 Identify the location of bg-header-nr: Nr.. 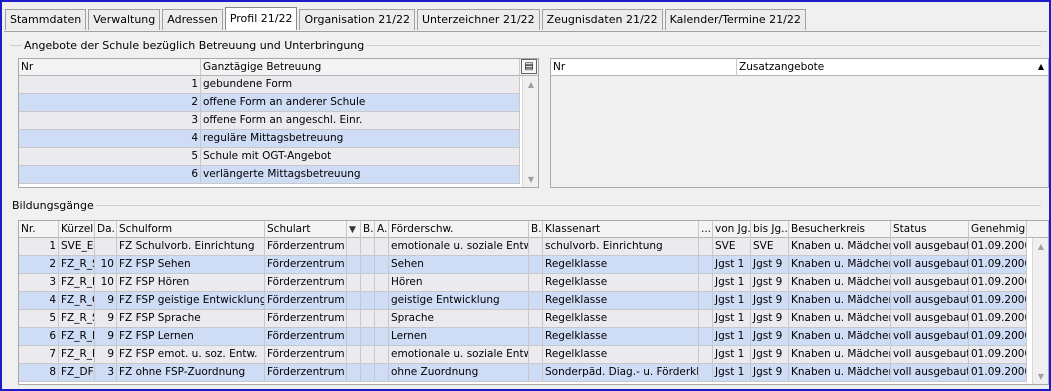
(39, 229).